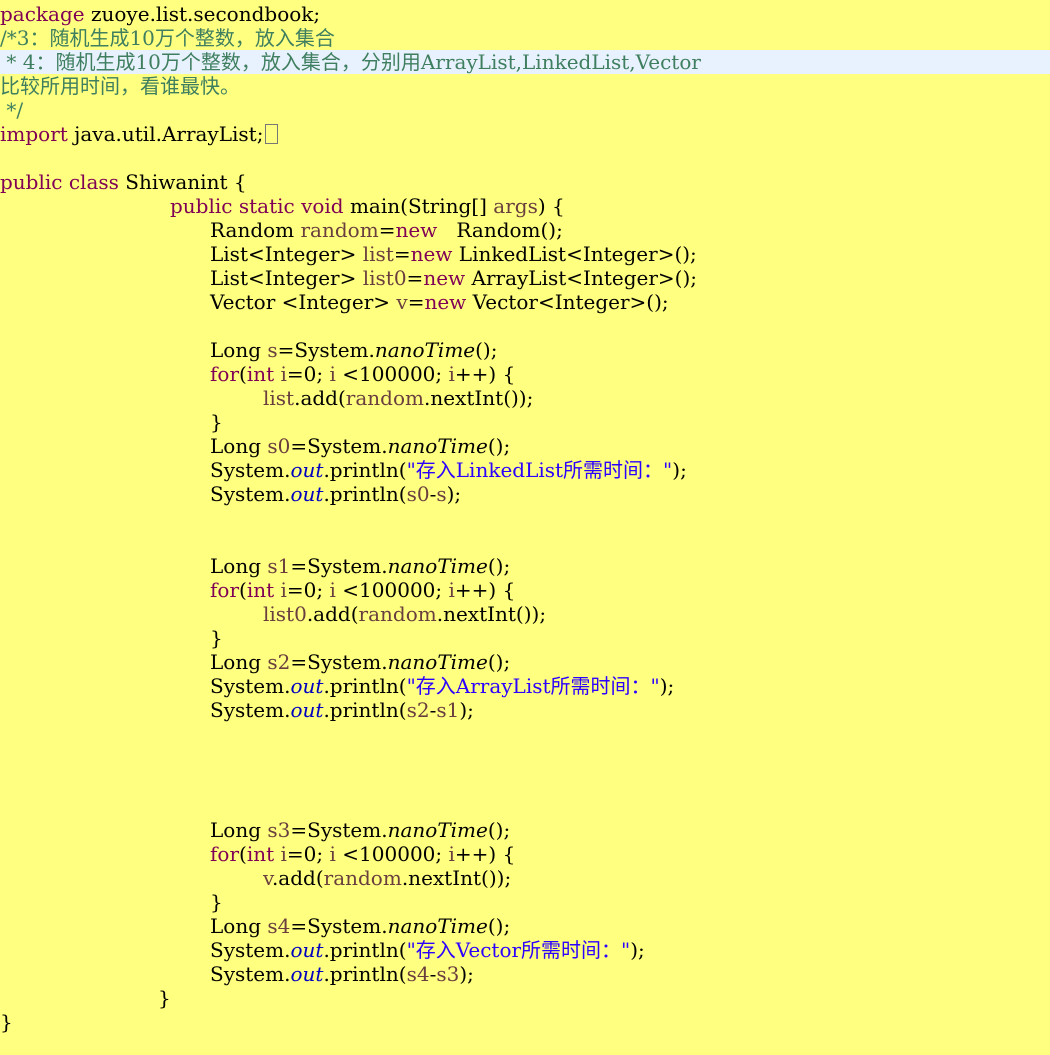 The width and height of the screenshot is (1050, 1055). Describe the element at coordinates (402, 254) in the screenshot. I see `code-token: =` at that location.